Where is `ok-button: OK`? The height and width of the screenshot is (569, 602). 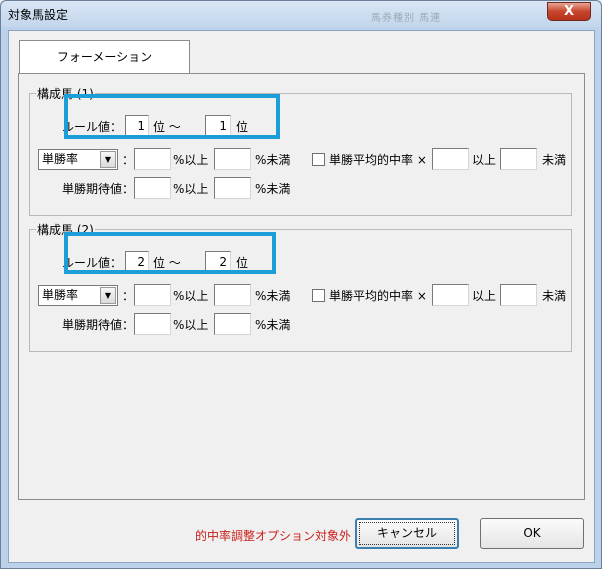
ok-button: OK is located at coordinates (532, 533).